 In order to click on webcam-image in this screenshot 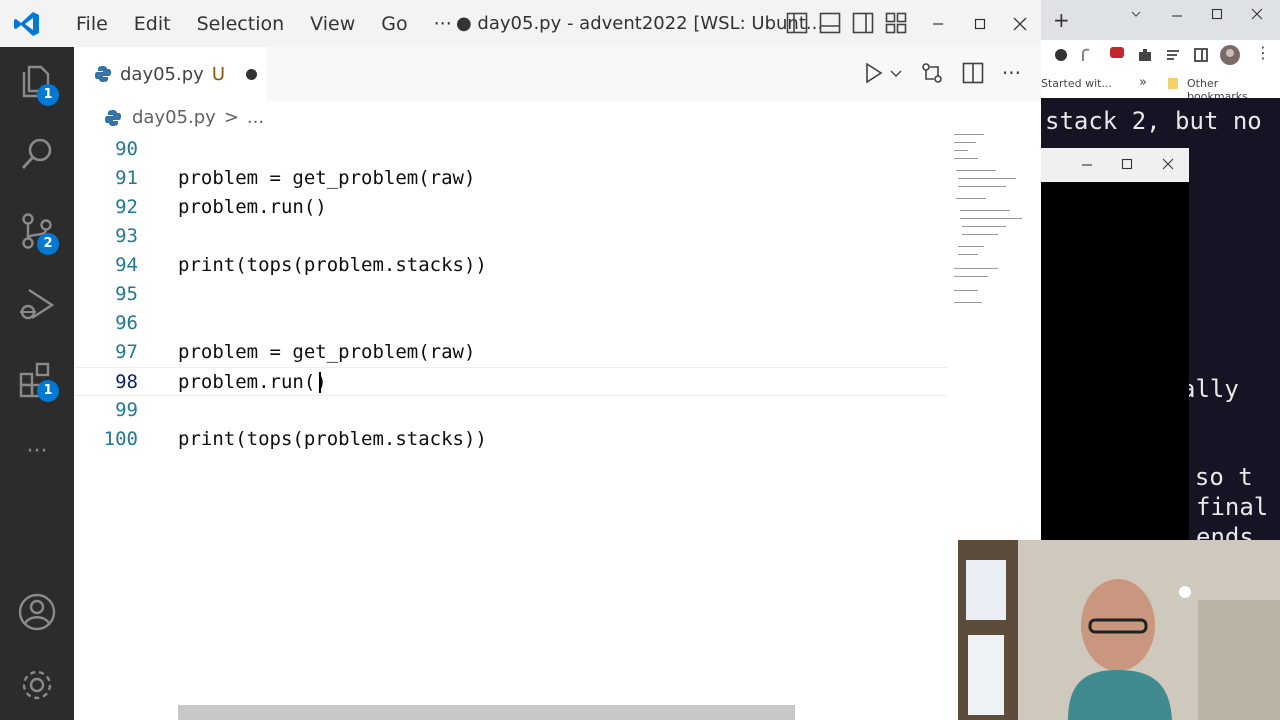, I will do `click(1119, 630)`.